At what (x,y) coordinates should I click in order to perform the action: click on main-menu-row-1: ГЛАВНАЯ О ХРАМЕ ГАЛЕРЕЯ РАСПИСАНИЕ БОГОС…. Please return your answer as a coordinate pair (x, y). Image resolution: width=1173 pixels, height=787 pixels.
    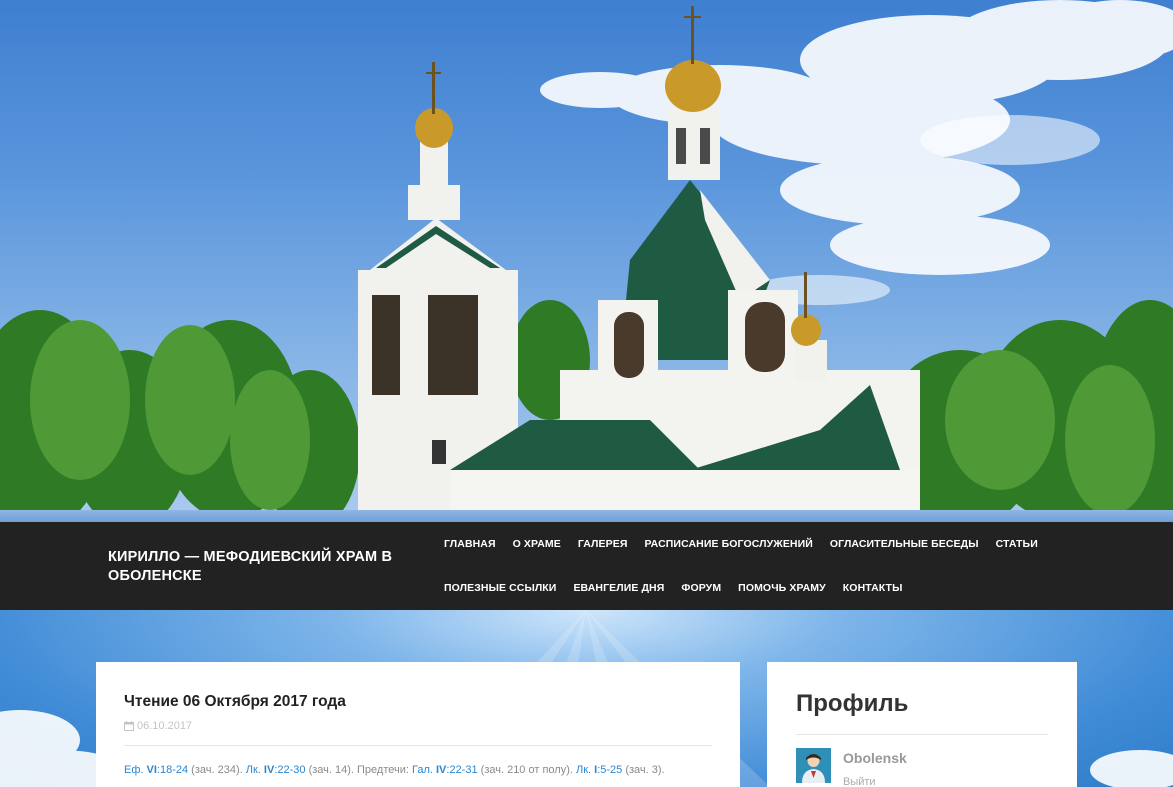
    Looking at the image, I should click on (749, 544).